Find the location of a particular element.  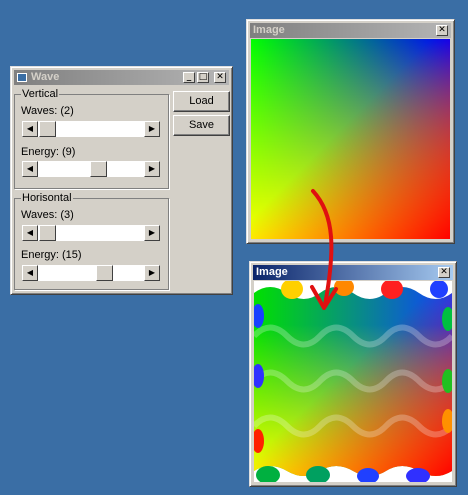

horizontal-group-label: Horisontal is located at coordinates (47, 198).